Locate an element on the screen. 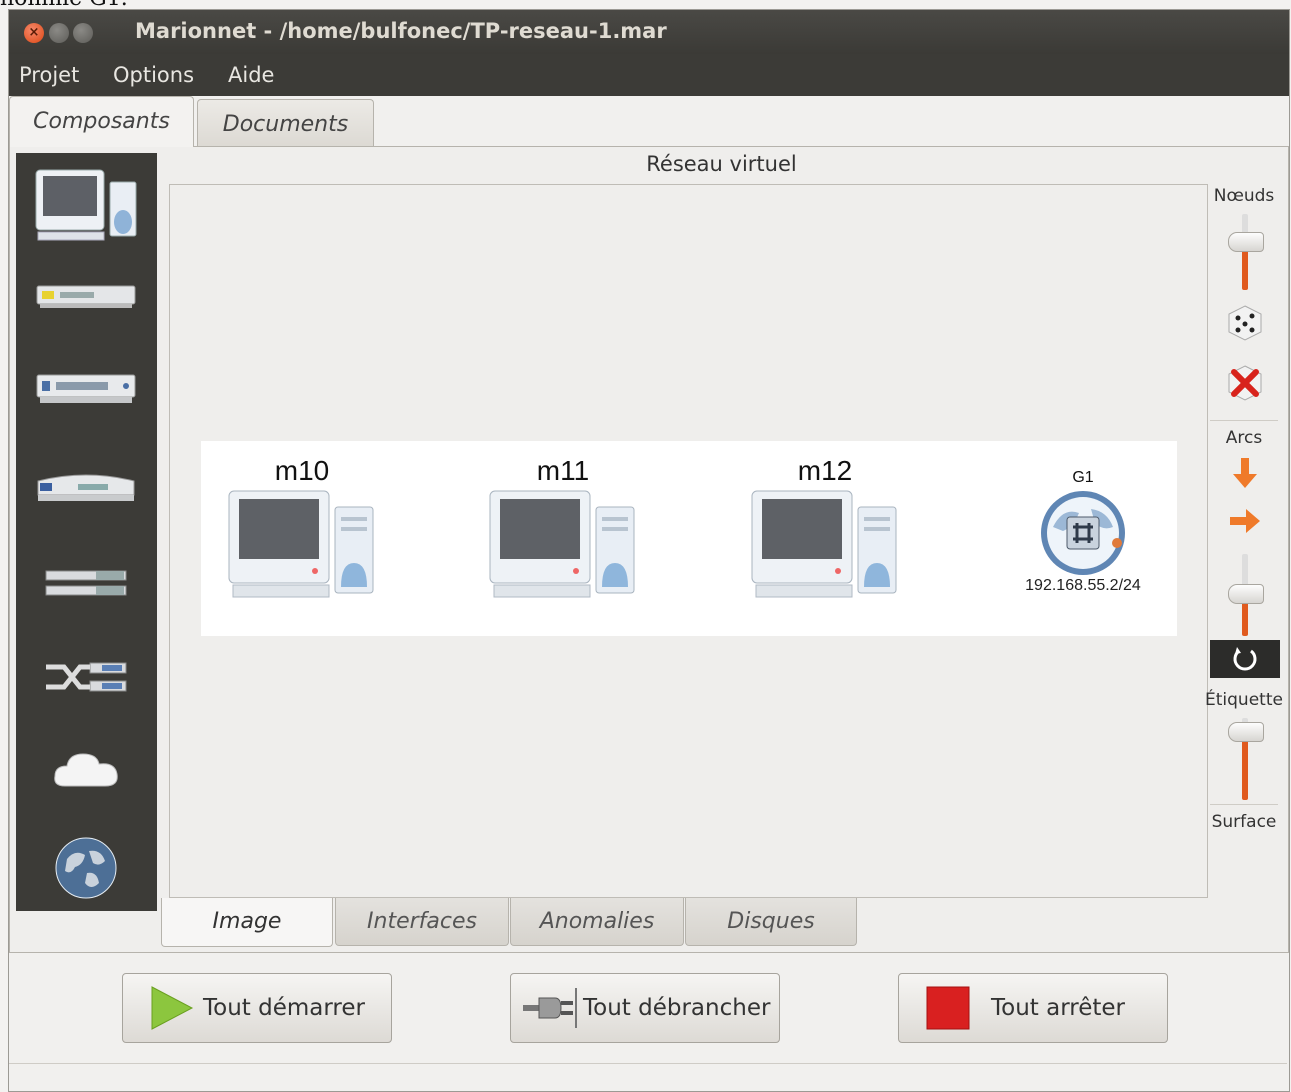 This screenshot has height=1092, width=1291. dice-cancel-icon is located at coordinates (1245, 383).